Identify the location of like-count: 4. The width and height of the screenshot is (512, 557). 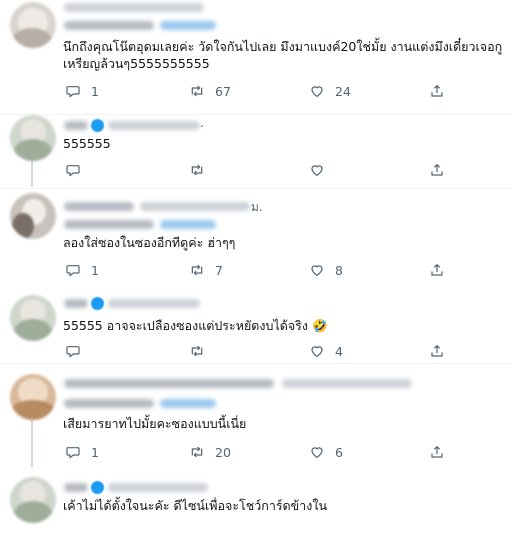
(339, 351).